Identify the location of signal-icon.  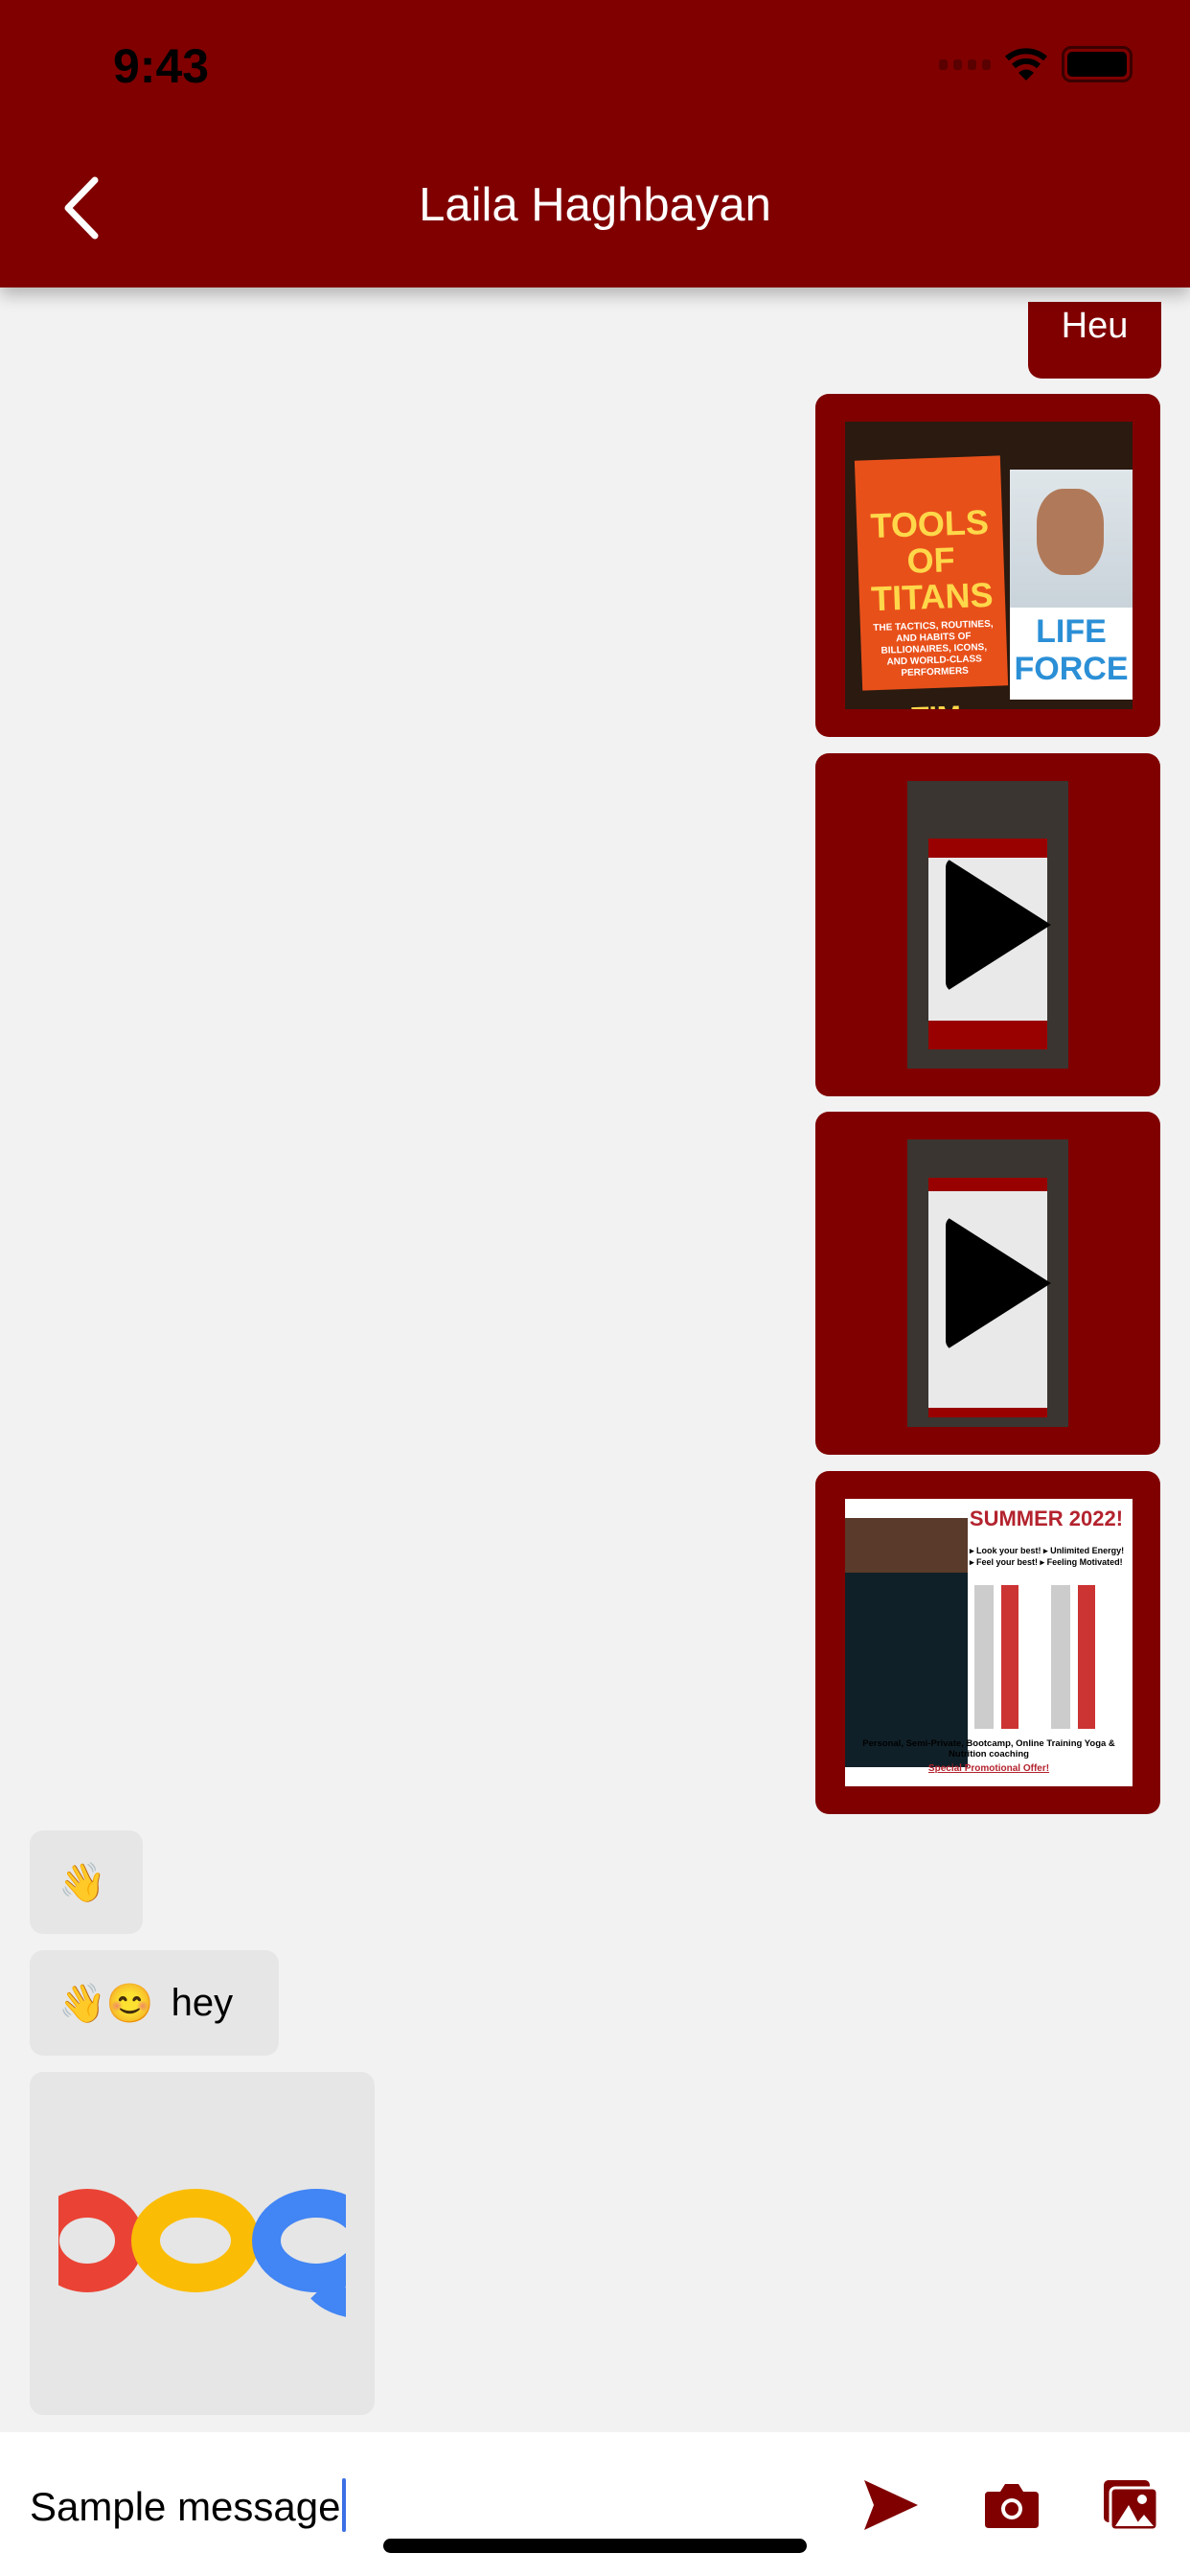
(965, 64).